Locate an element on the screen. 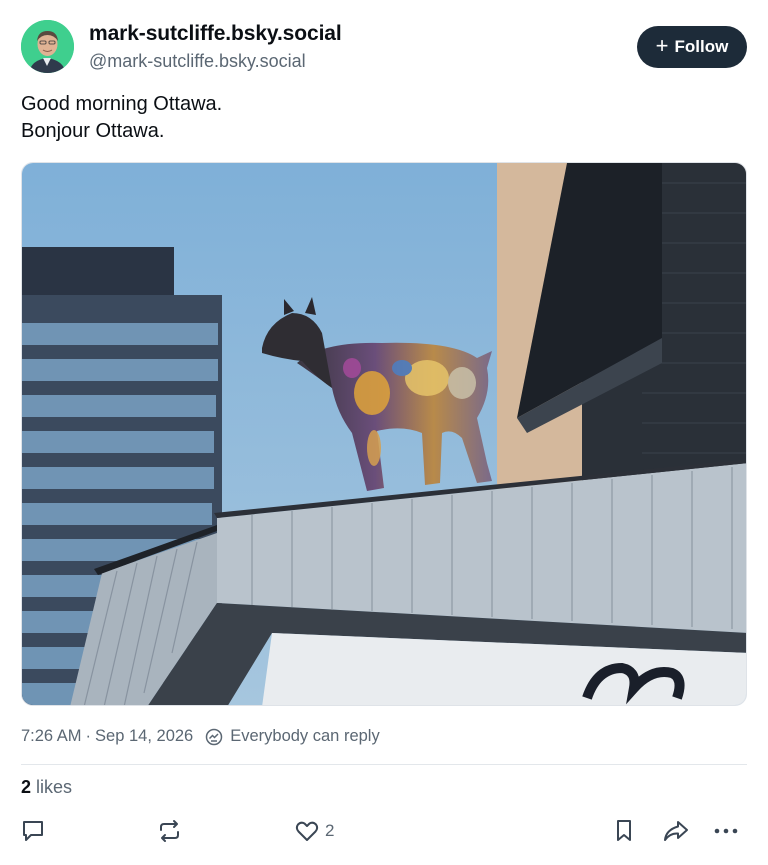  repost-button is located at coordinates (169, 831).